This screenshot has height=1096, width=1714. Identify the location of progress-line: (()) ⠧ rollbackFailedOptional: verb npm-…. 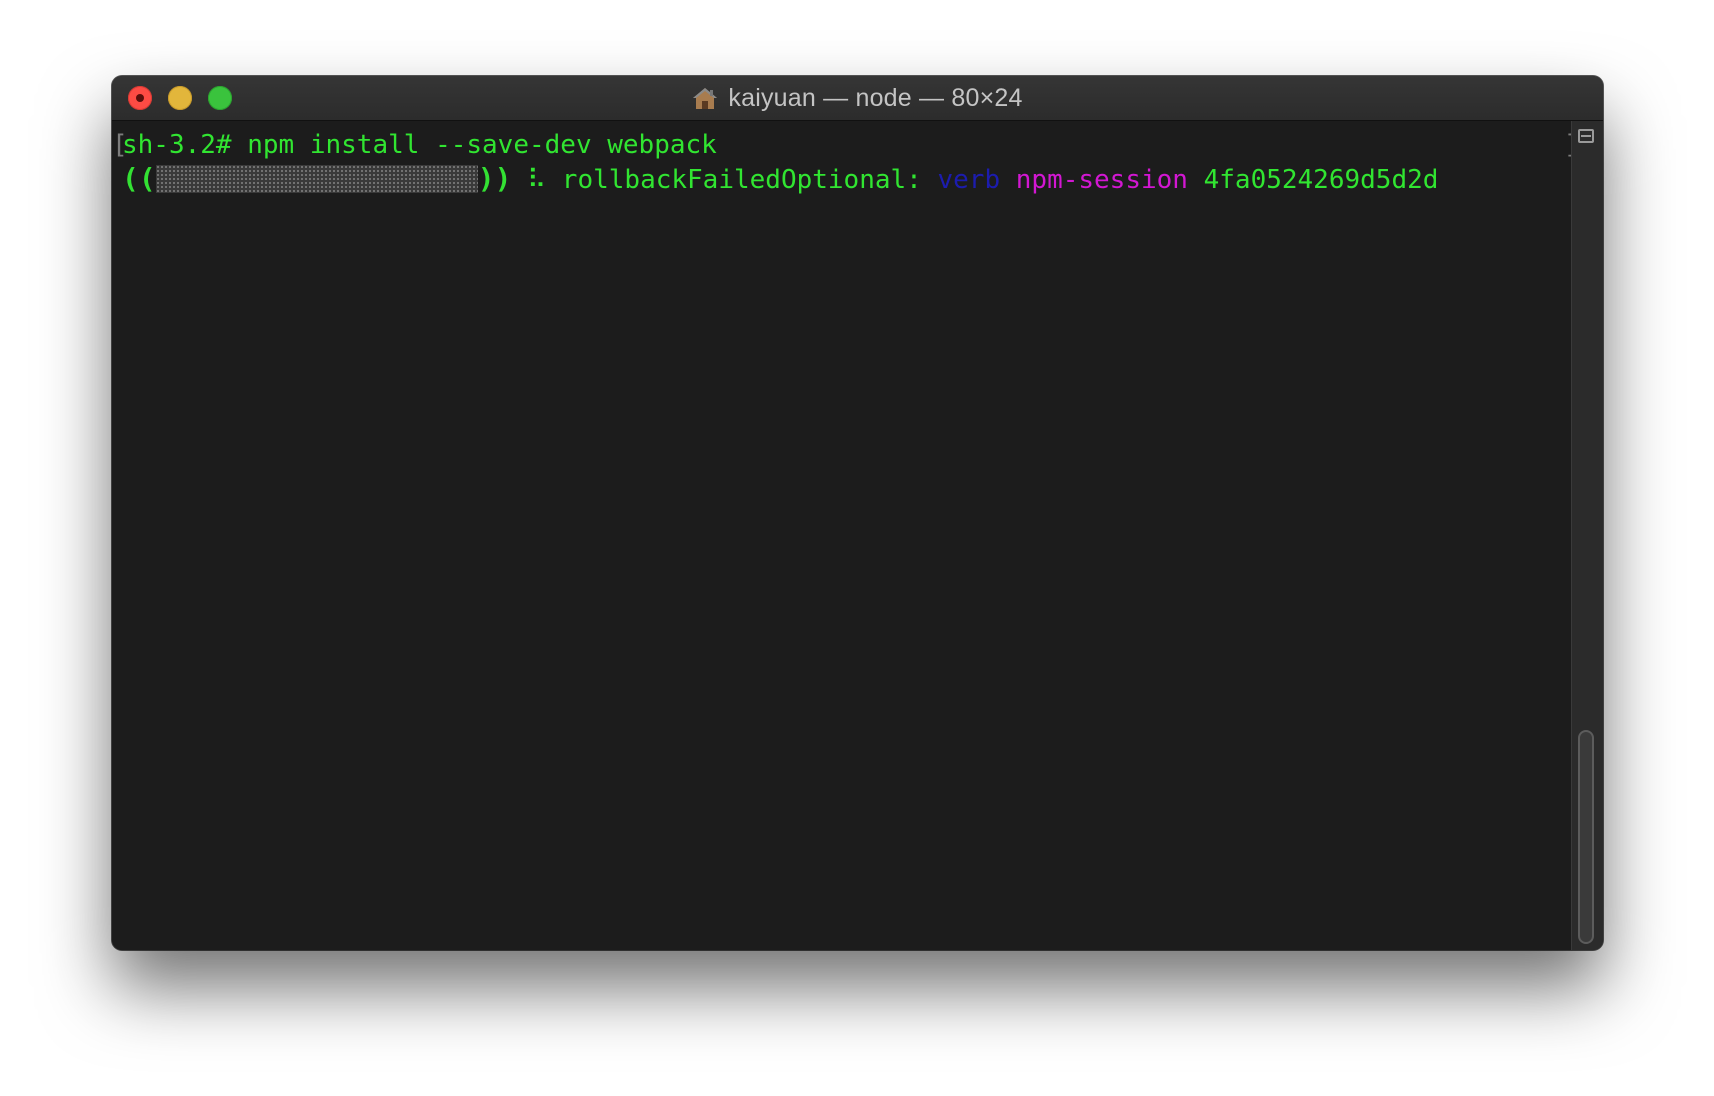
(780, 179).